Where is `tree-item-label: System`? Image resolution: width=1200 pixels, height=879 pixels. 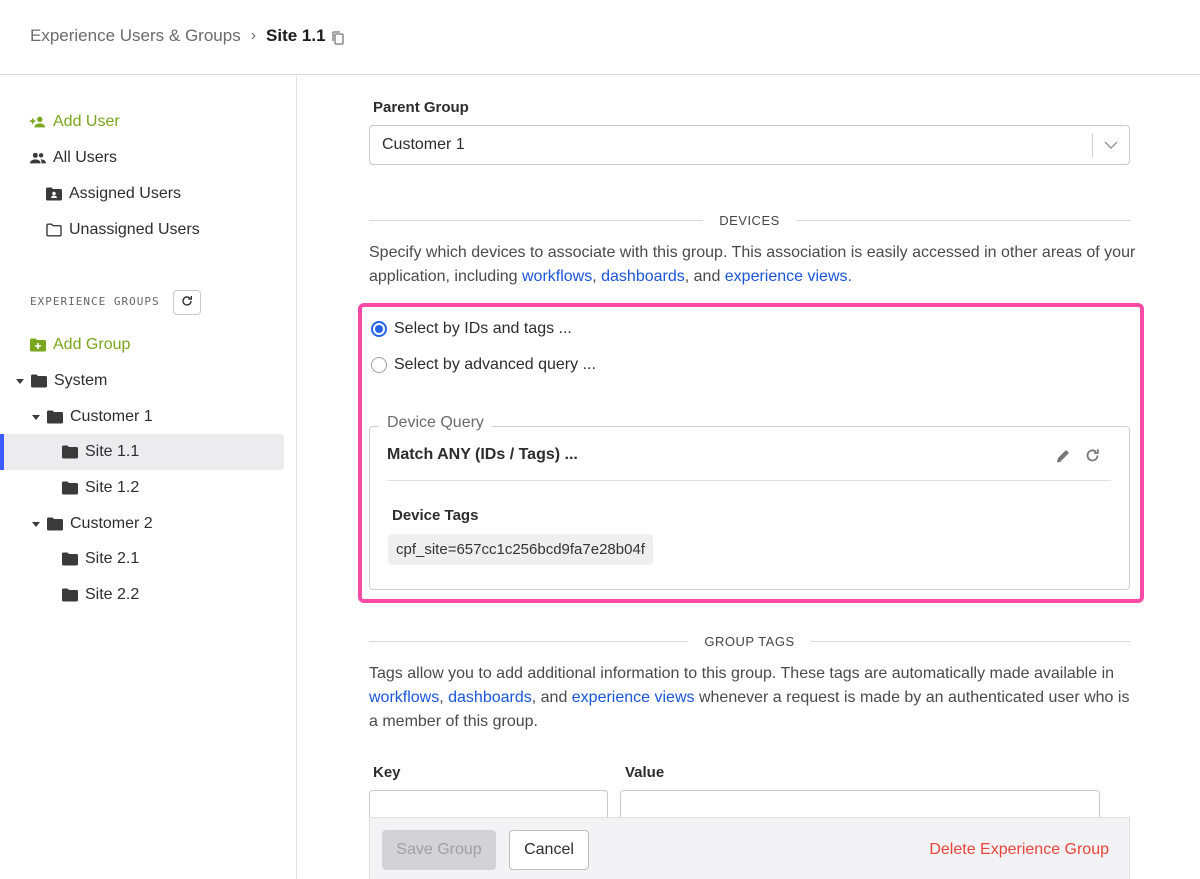 tree-item-label: System is located at coordinates (81, 380).